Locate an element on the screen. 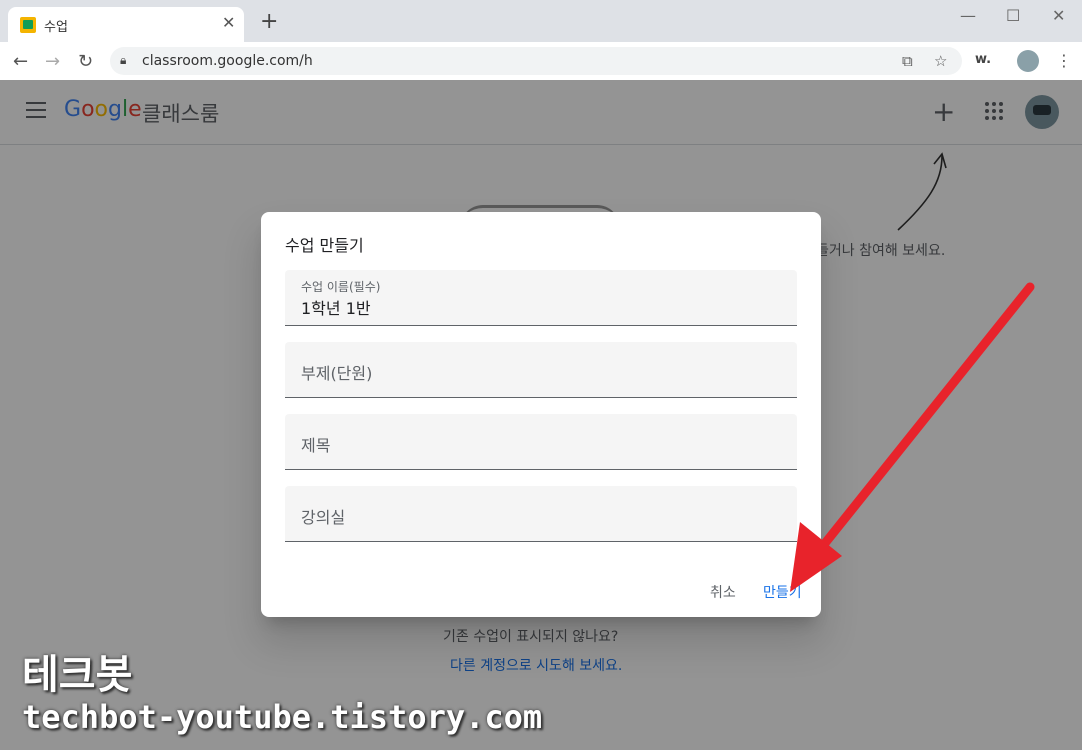  maximize-button: ☐ is located at coordinates (1013, 15).